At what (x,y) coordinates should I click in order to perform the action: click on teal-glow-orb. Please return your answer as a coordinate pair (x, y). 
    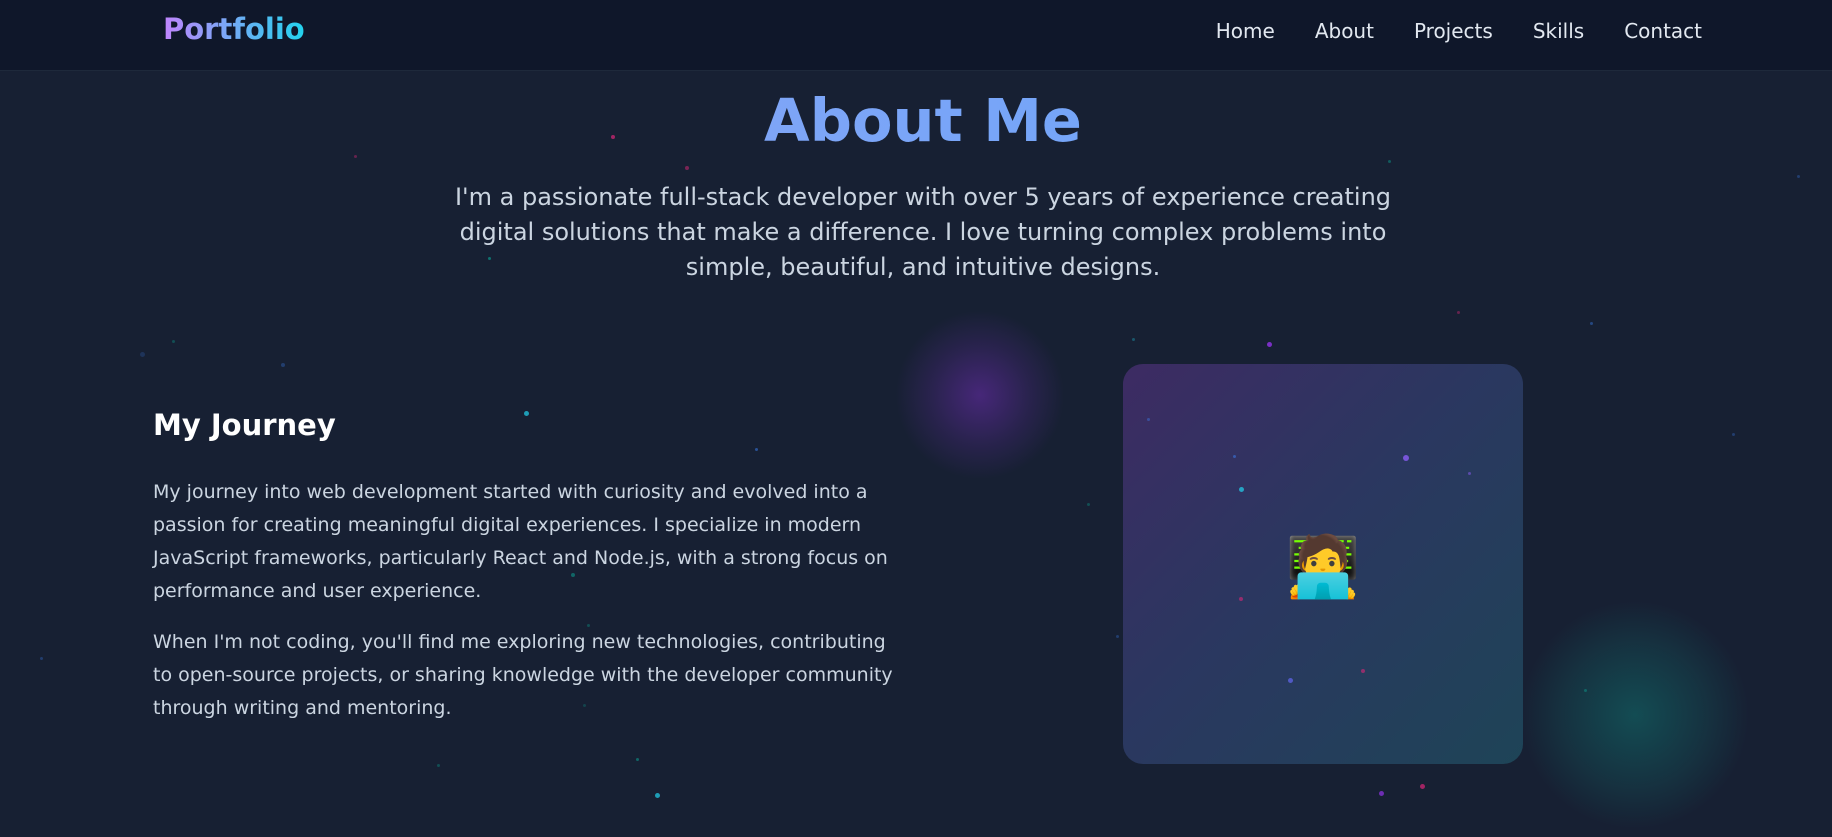
    Looking at the image, I should click on (1635, 715).